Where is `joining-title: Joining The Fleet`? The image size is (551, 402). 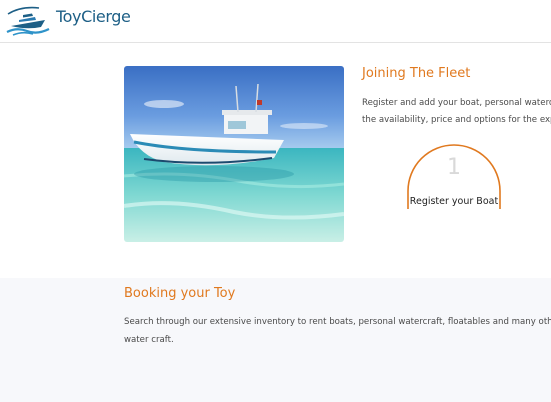
joining-title: Joining The Fleet is located at coordinates (416, 73).